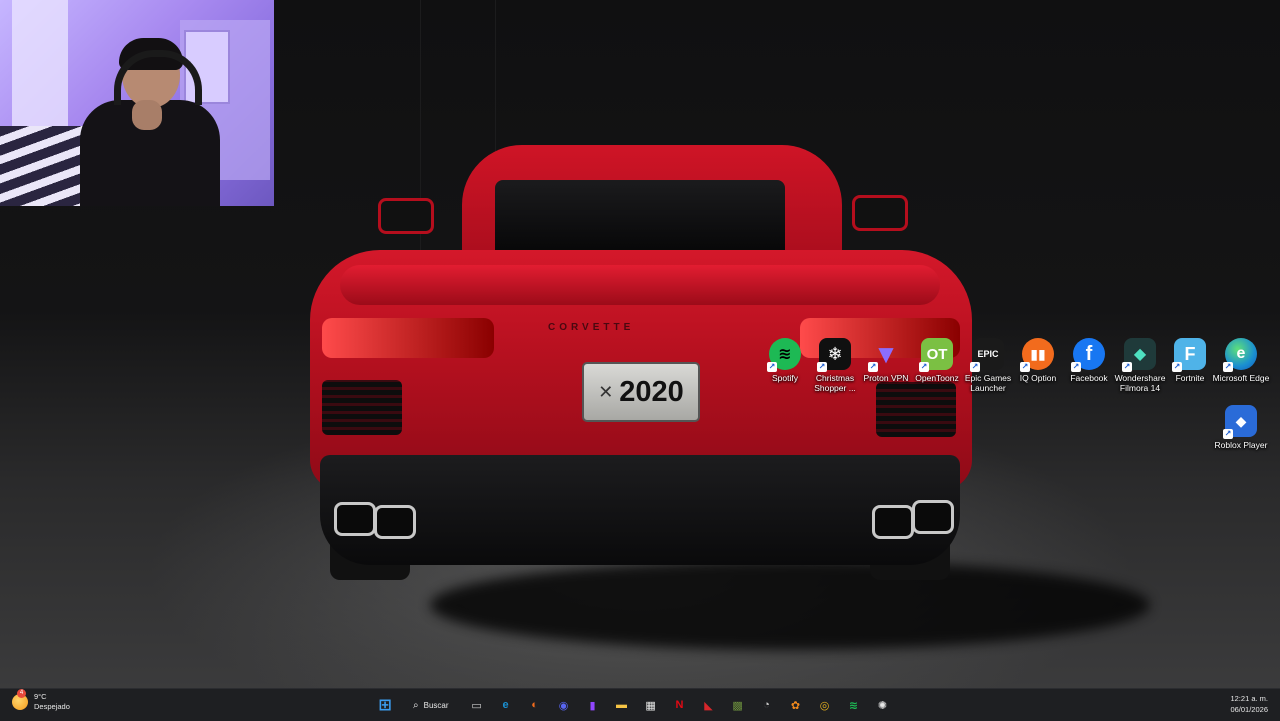 The image size is (1280, 721). I want to click on car-mirror-left, so click(406, 216).